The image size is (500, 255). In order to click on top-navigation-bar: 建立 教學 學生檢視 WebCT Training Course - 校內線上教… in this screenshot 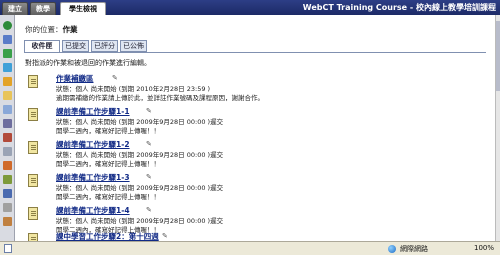, I will do `click(250, 7)`.